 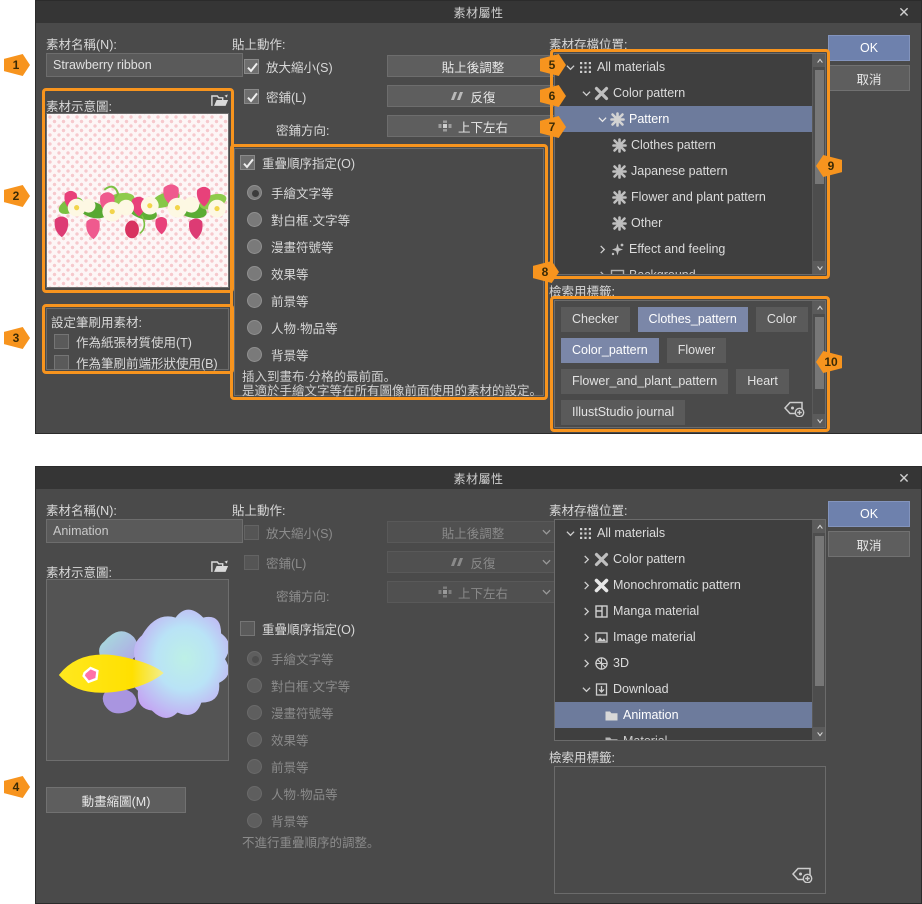 What do you see at coordinates (585, 67) in the screenshot?
I see `all-materials-icon` at bounding box center [585, 67].